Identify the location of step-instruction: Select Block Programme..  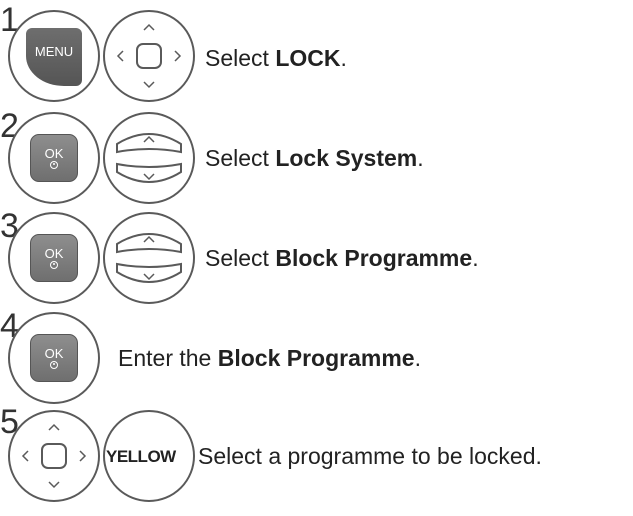
(342, 258).